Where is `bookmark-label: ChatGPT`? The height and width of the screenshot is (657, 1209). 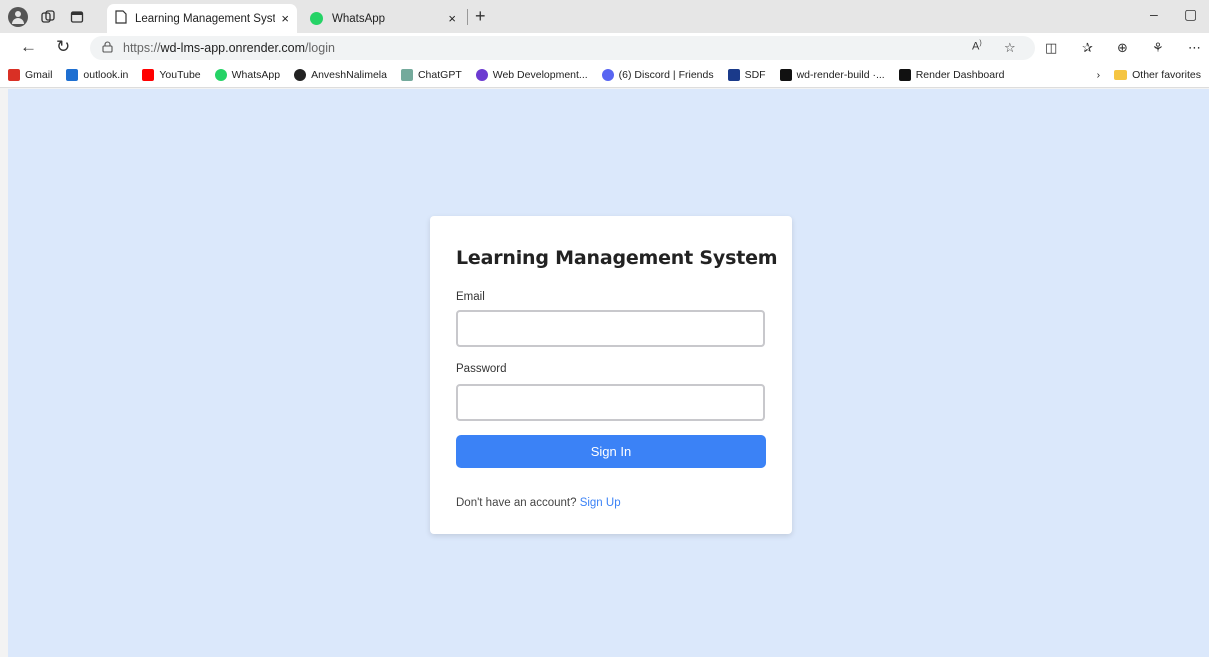 bookmark-label: ChatGPT is located at coordinates (439, 75).